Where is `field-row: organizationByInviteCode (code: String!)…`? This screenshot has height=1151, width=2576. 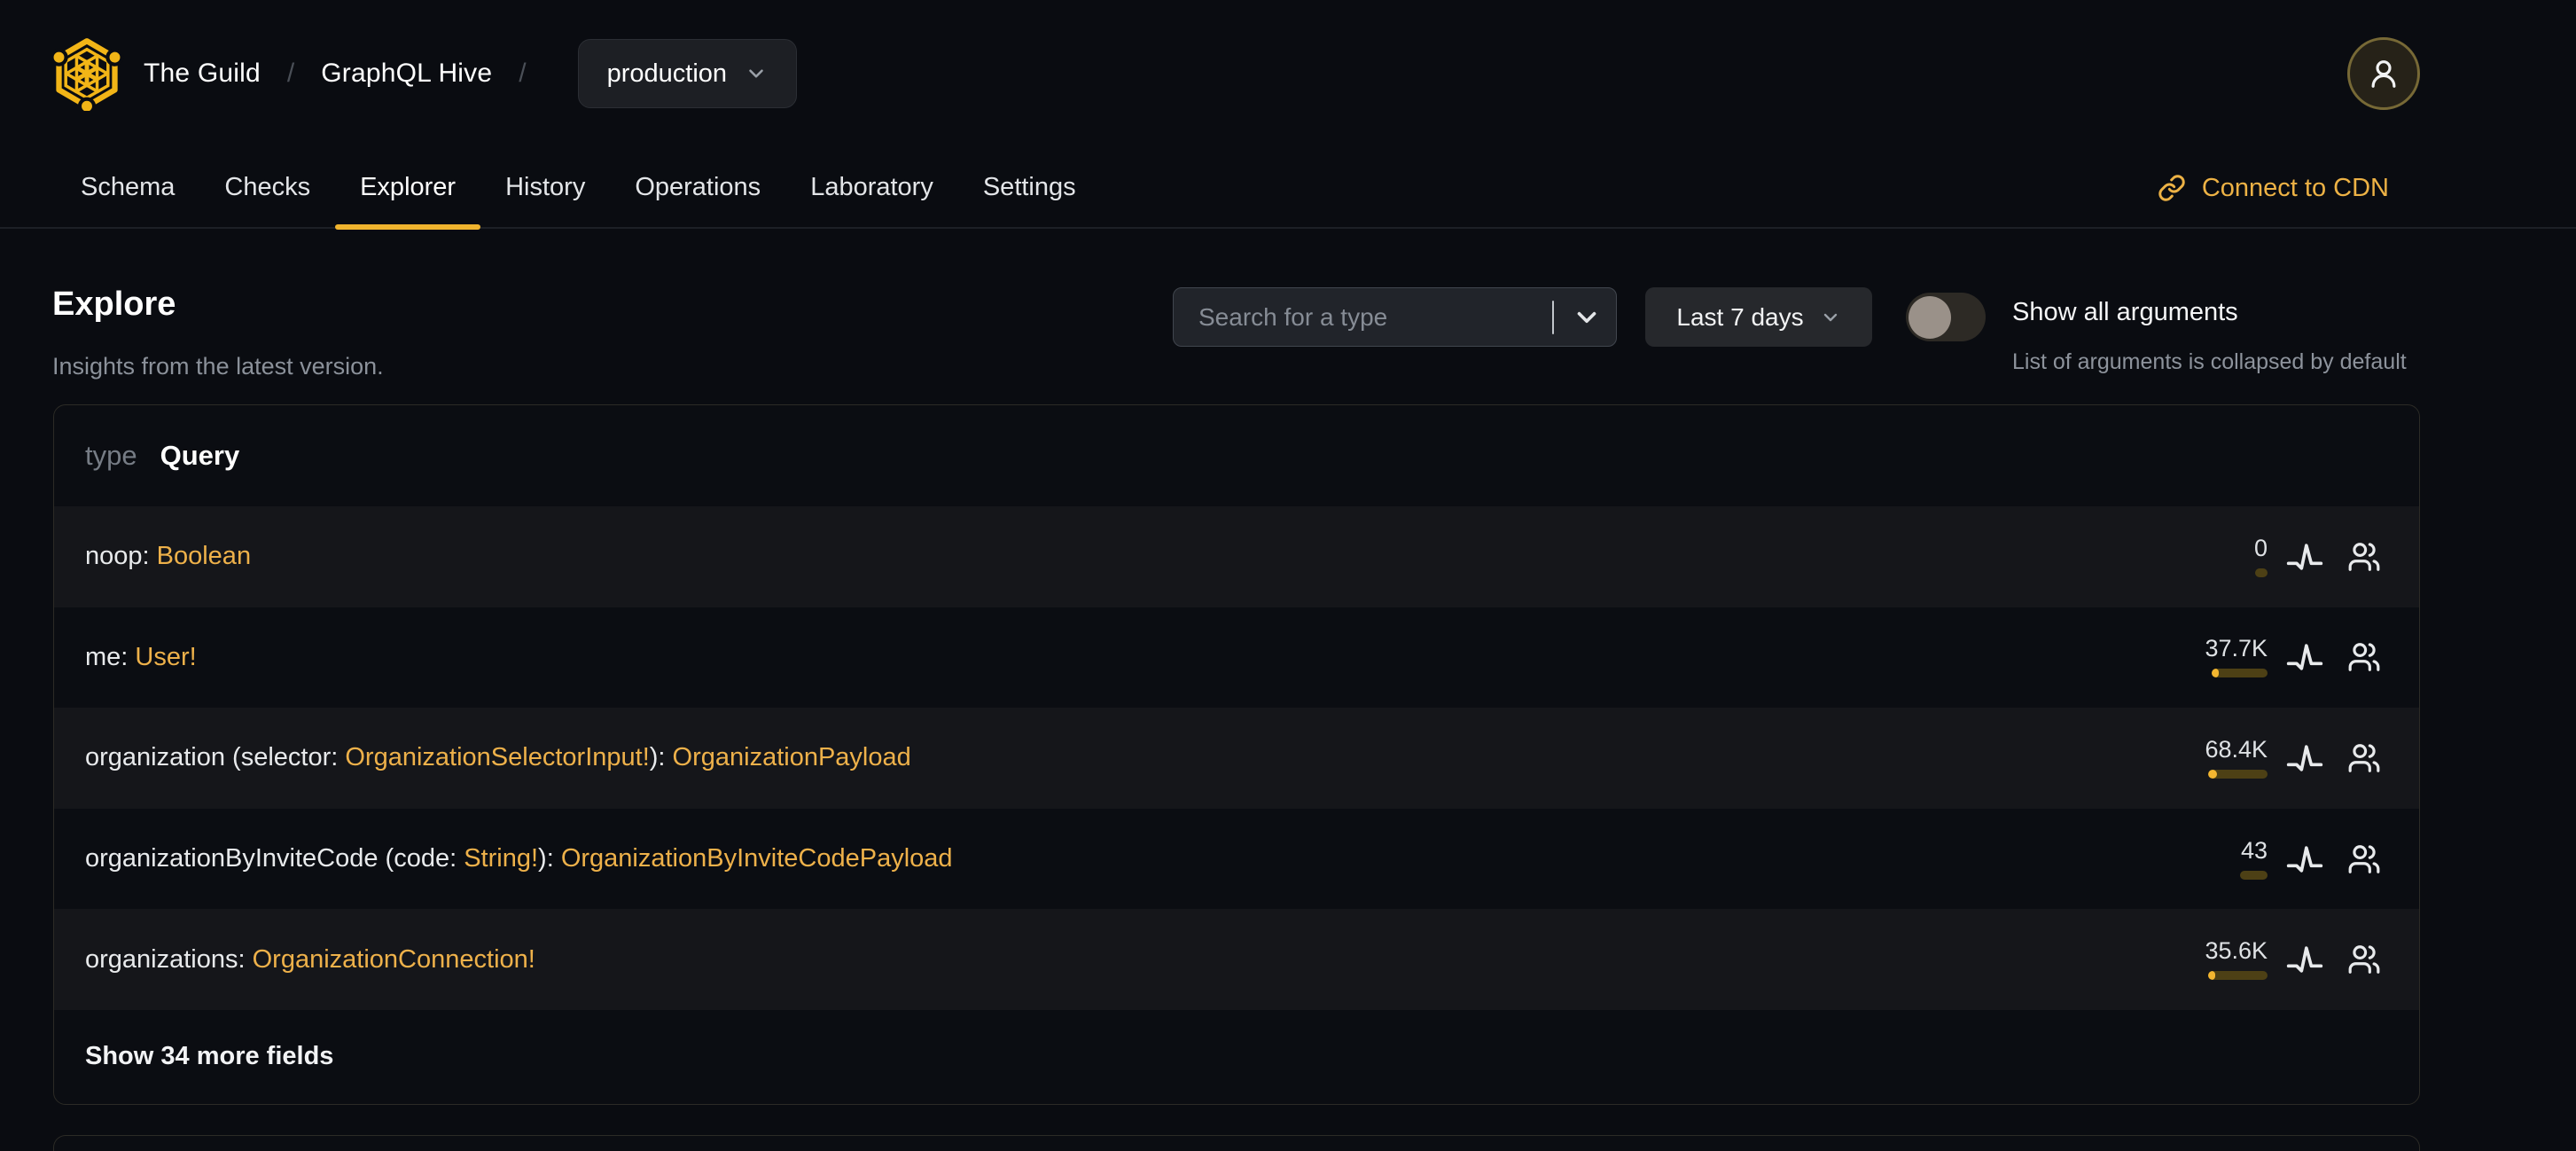
field-row: organizationByInviteCode (code: String!)… is located at coordinates (1236, 859).